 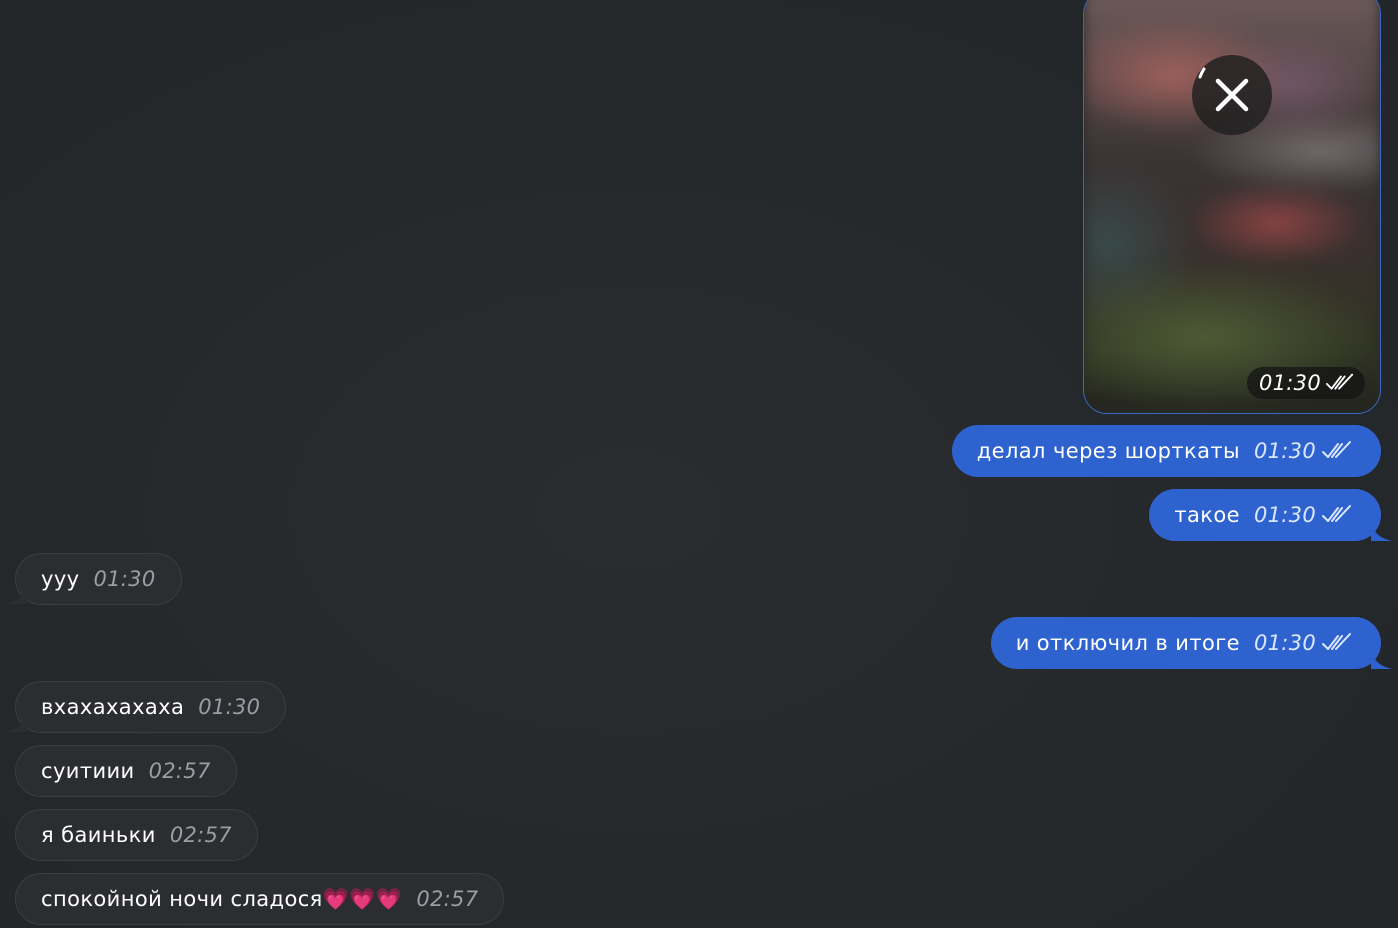 What do you see at coordinates (1108, 451) in the screenshot?
I see `message-text: делал через шорткаты` at bounding box center [1108, 451].